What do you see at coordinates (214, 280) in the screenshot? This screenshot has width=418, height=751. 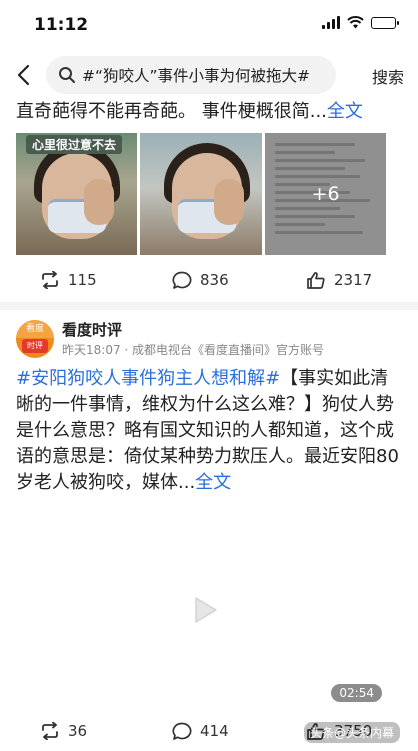 I see `comment-count: 836` at bounding box center [214, 280].